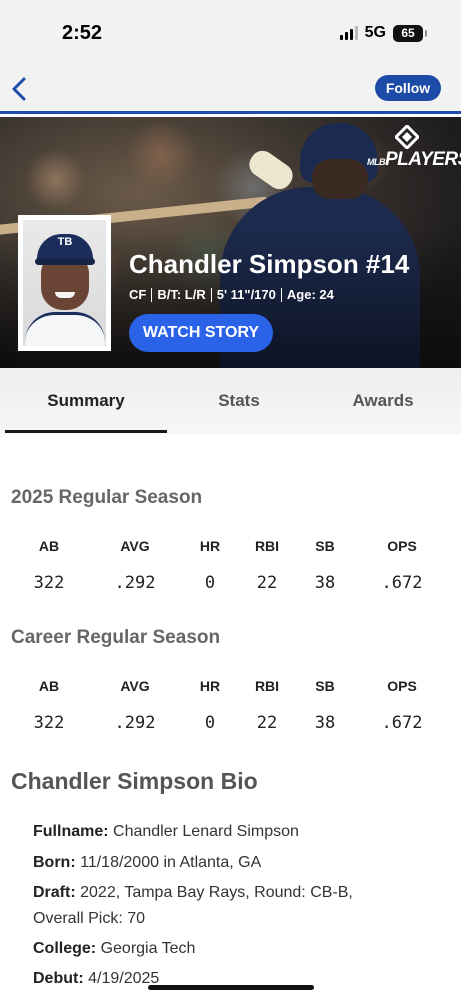 The image size is (461, 1000). I want to click on mlb-players-logo: MLBPLAYERS, so click(414, 151).